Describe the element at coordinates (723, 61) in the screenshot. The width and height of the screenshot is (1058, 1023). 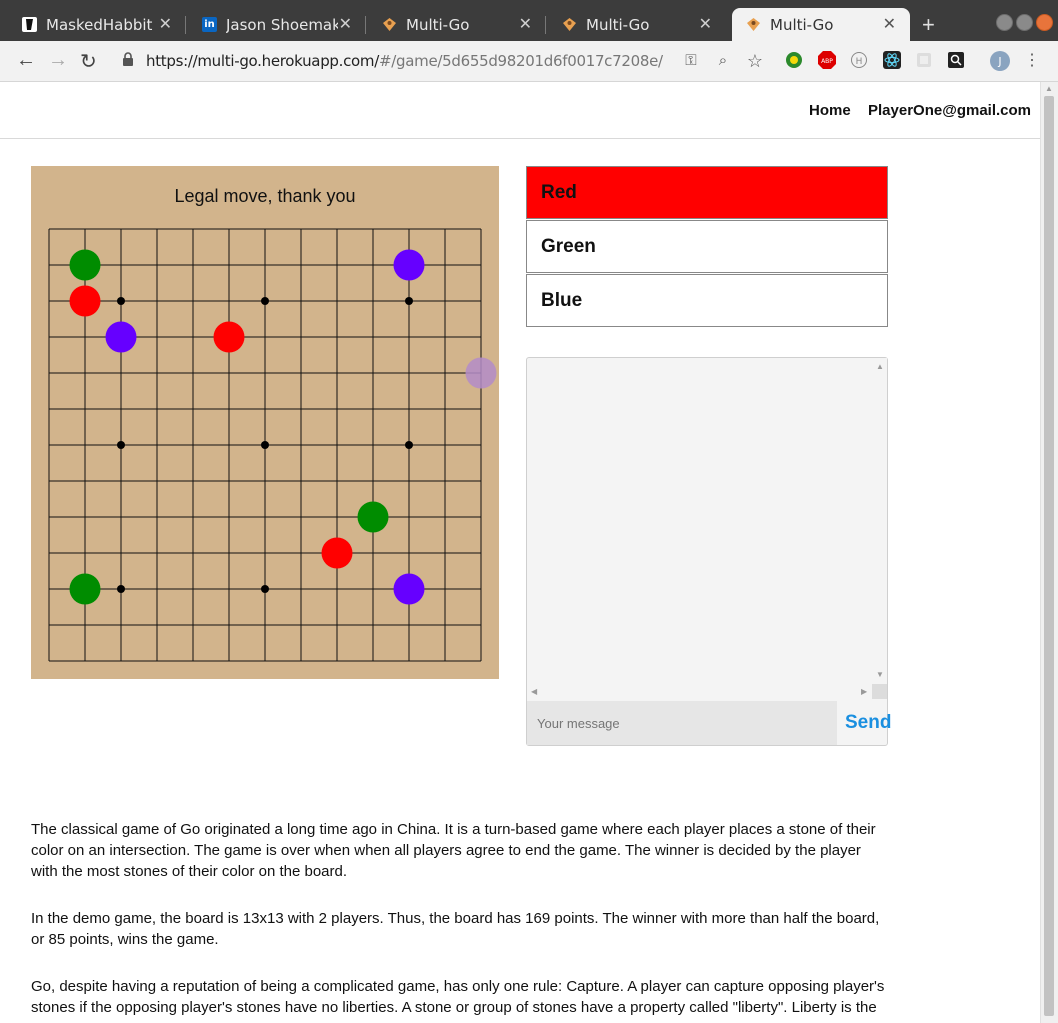
I see `zoom-icon: ⌕` at that location.